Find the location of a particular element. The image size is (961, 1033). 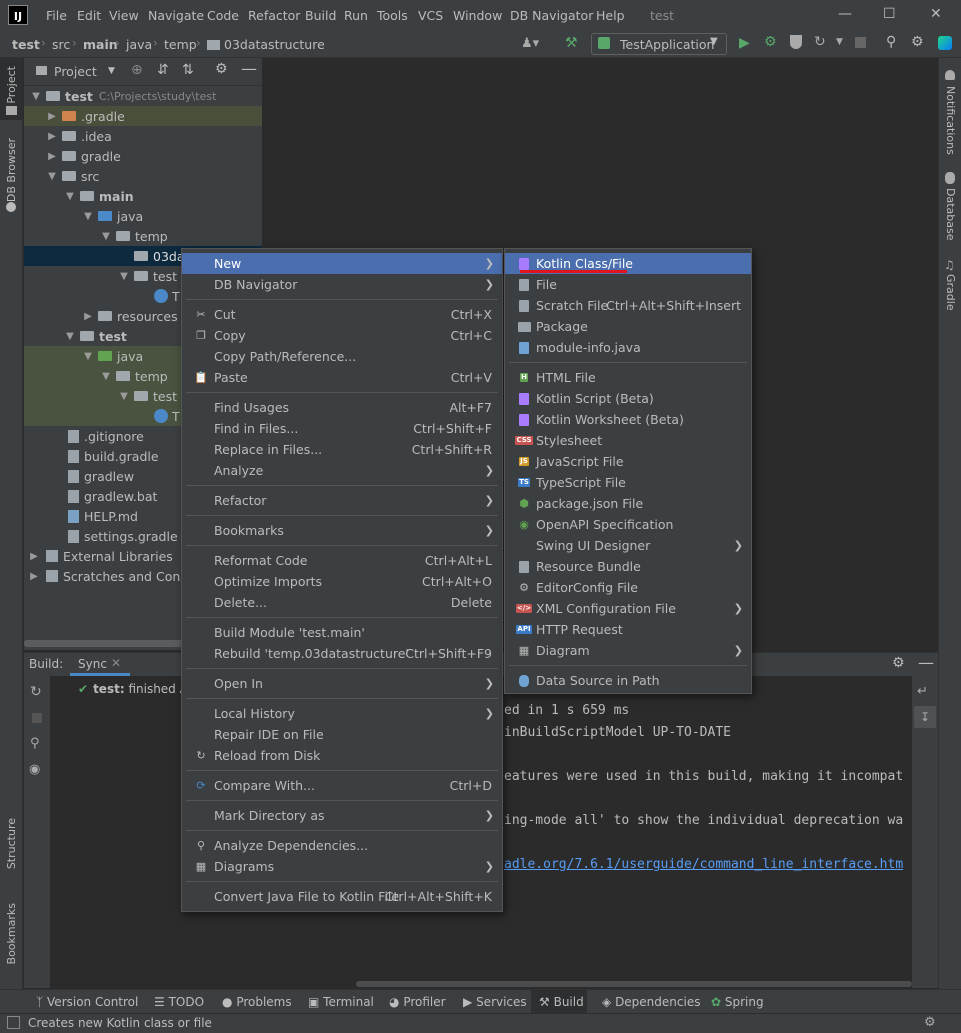

run-configuration-selector: TestApplication ▼ is located at coordinates (659, 44).